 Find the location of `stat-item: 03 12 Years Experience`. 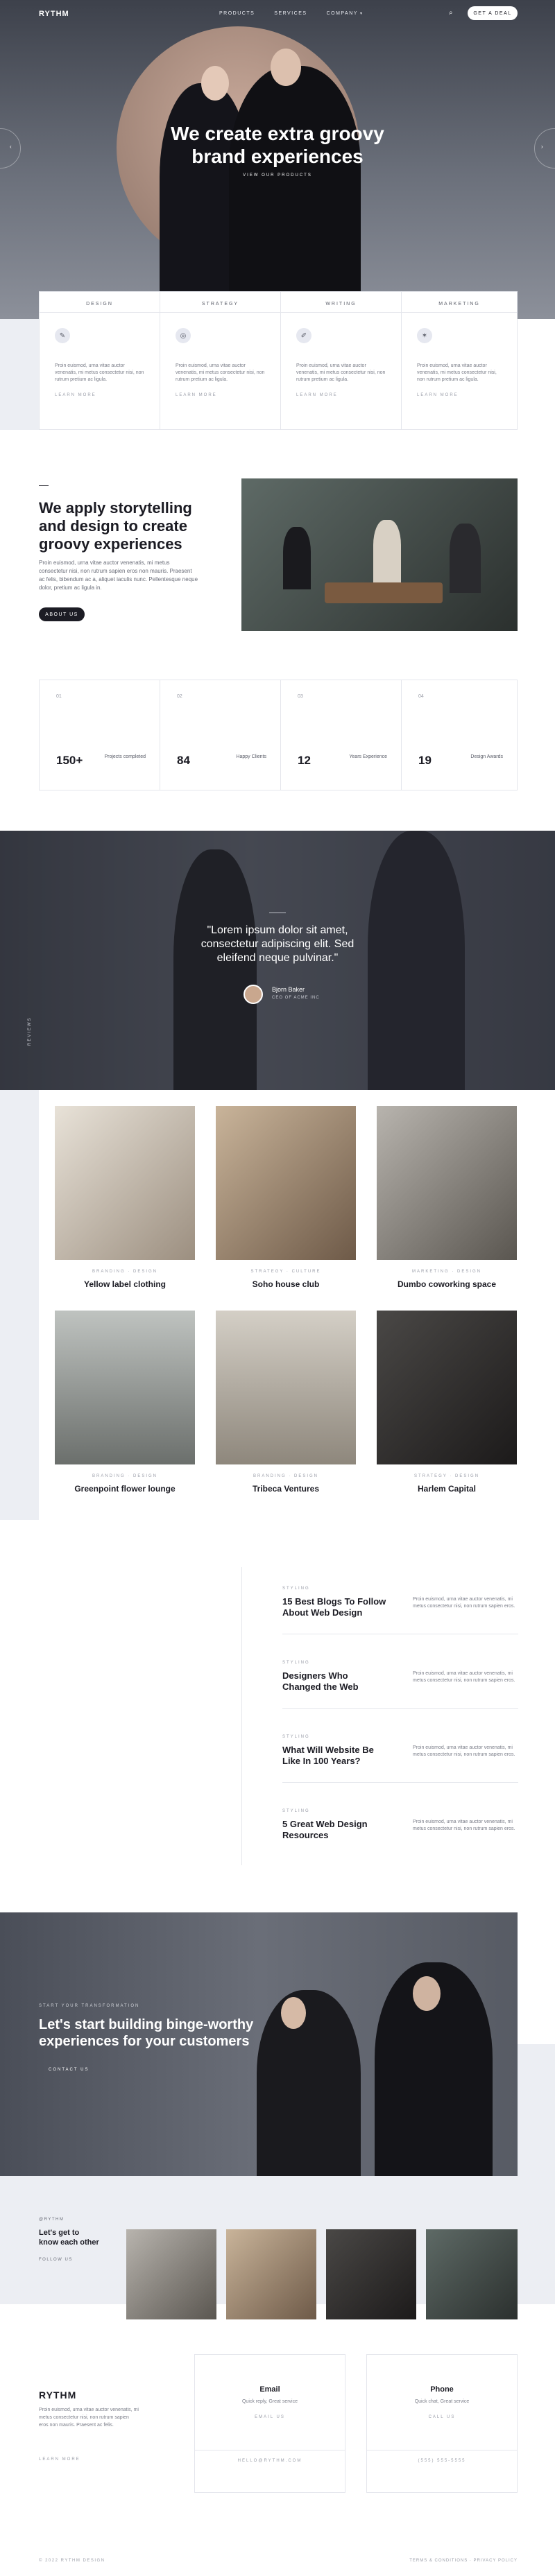

stat-item: 03 12 Years Experience is located at coordinates (341, 735).